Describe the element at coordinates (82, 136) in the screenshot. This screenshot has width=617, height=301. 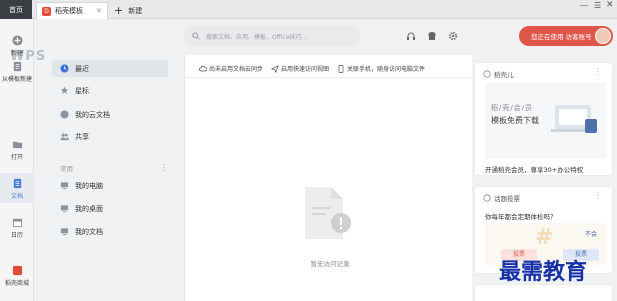
I see `nav-item-shared-label: 共享` at that location.